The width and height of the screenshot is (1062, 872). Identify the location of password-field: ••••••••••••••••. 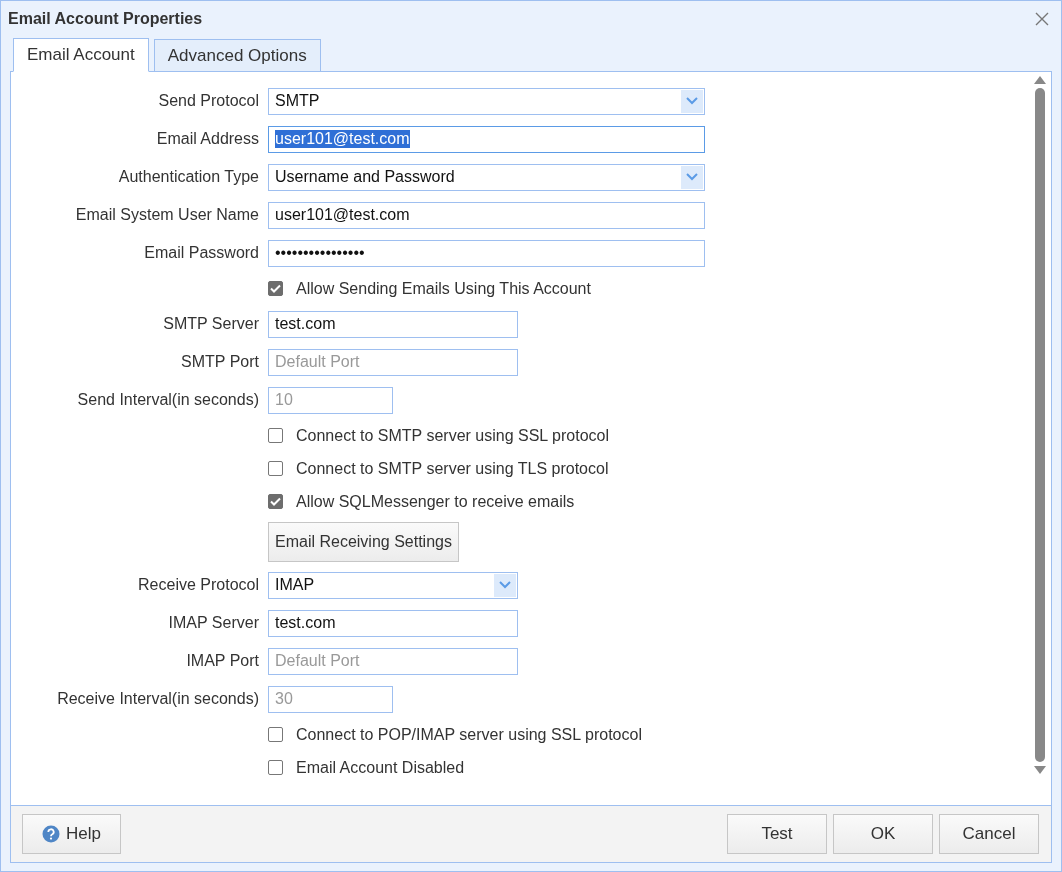
(486, 253).